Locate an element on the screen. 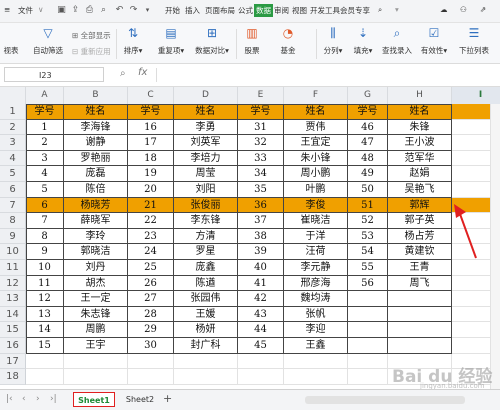  table-cell: 20 is located at coordinates (151, 190).